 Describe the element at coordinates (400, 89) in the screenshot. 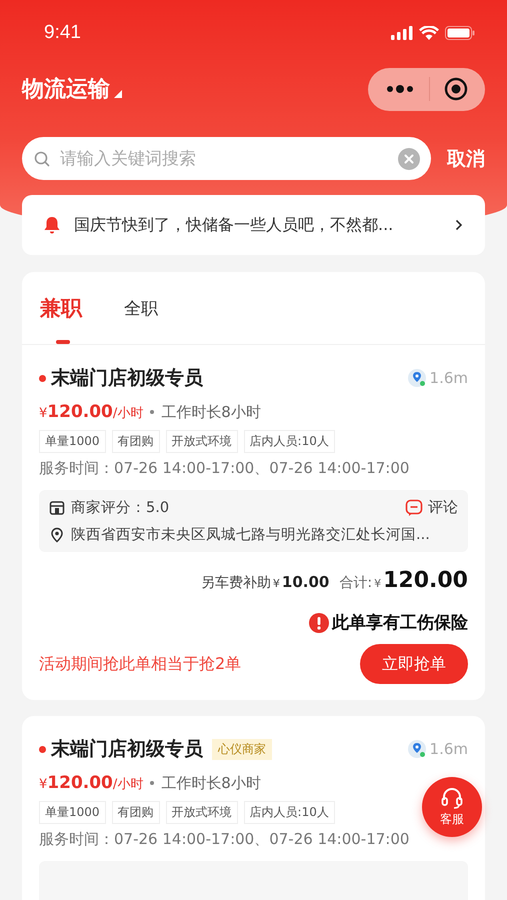

I see `more-icon` at that location.